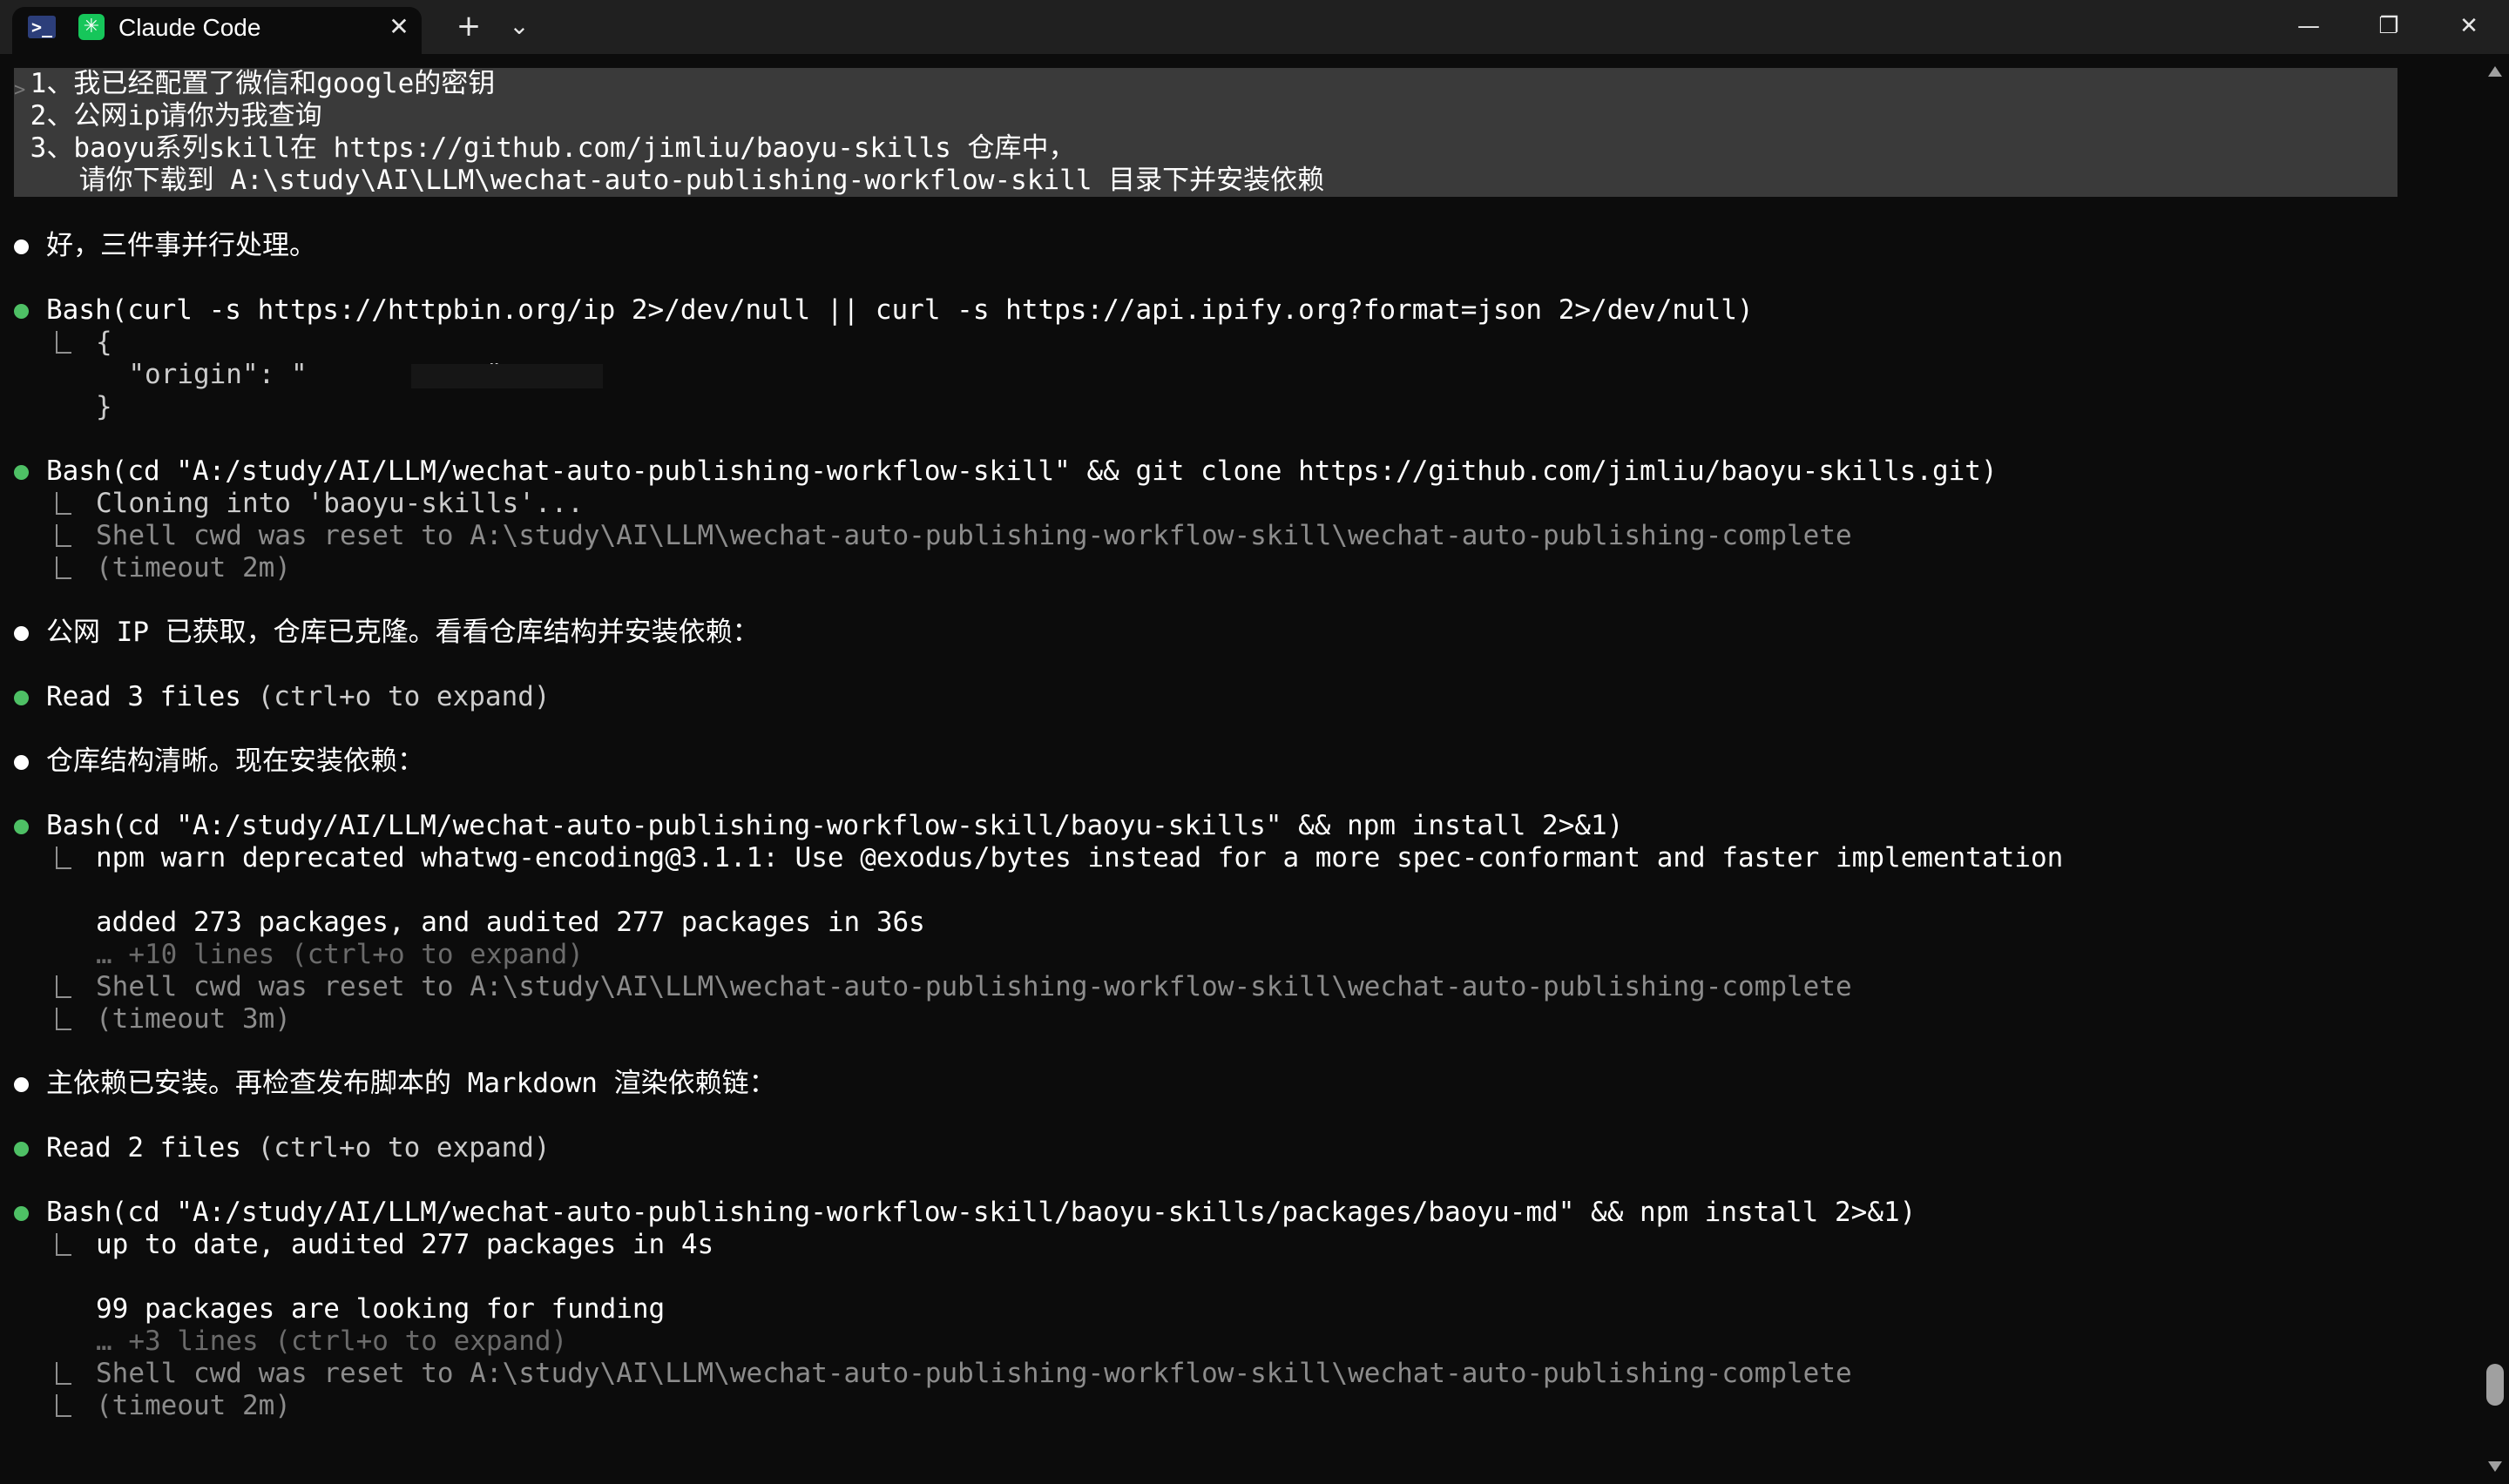 The height and width of the screenshot is (1484, 2509). I want to click on new-tab-button: +, so click(469, 27).